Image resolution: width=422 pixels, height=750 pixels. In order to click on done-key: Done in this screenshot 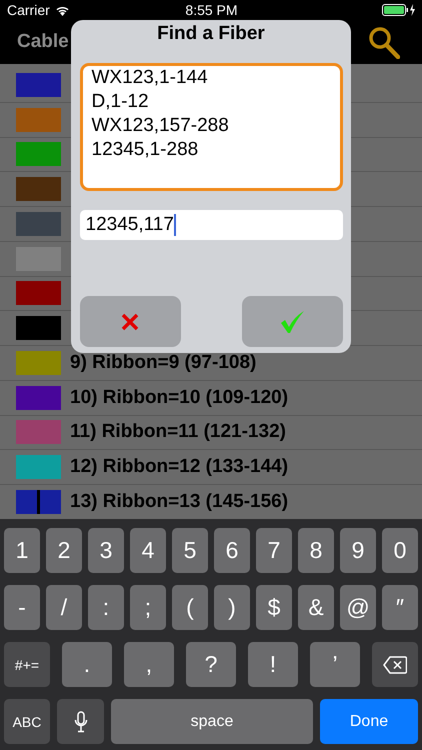, I will do `click(369, 721)`.